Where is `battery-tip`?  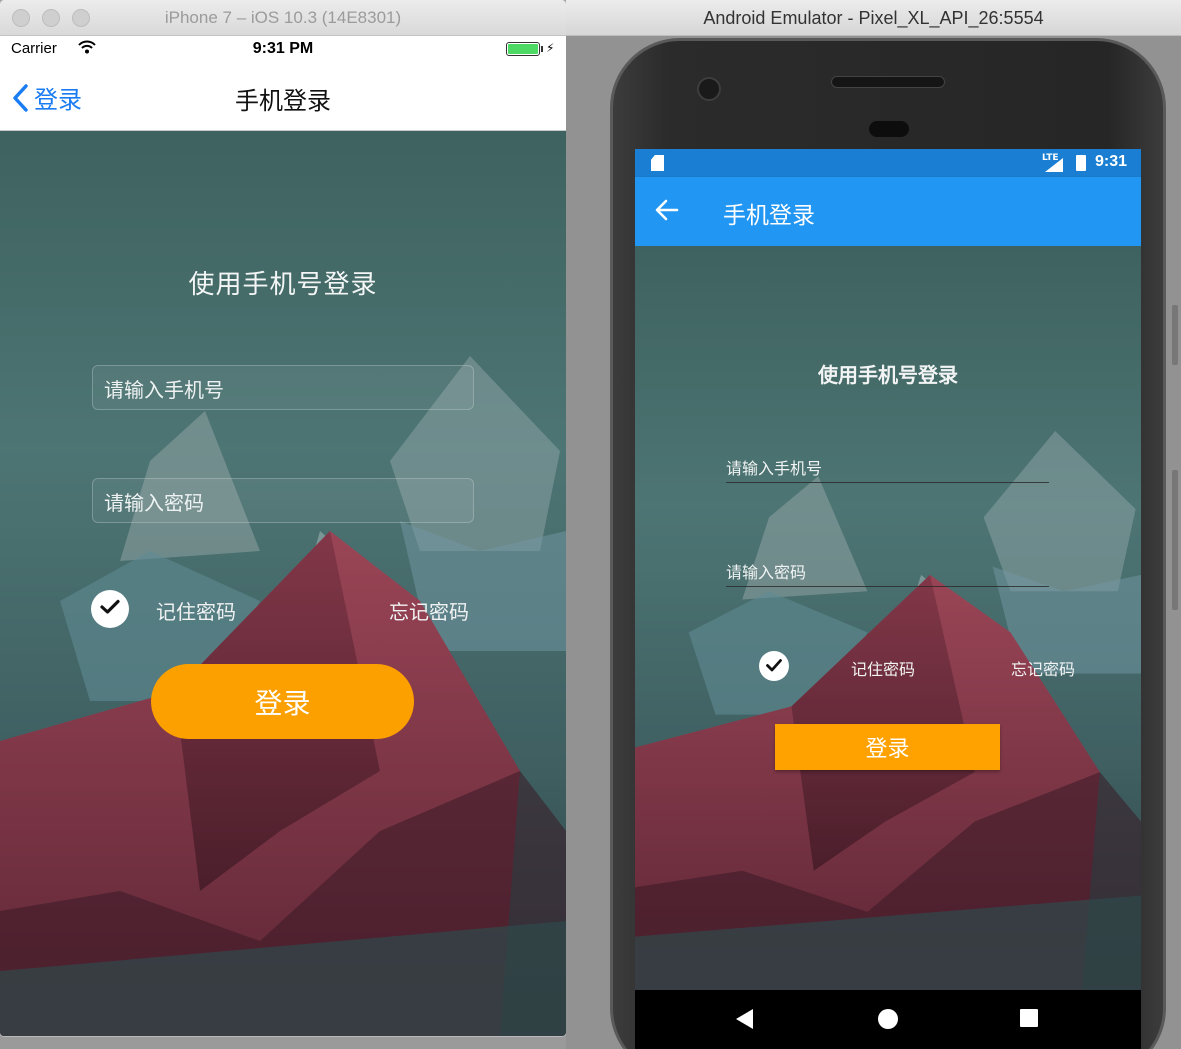
battery-tip is located at coordinates (542, 49).